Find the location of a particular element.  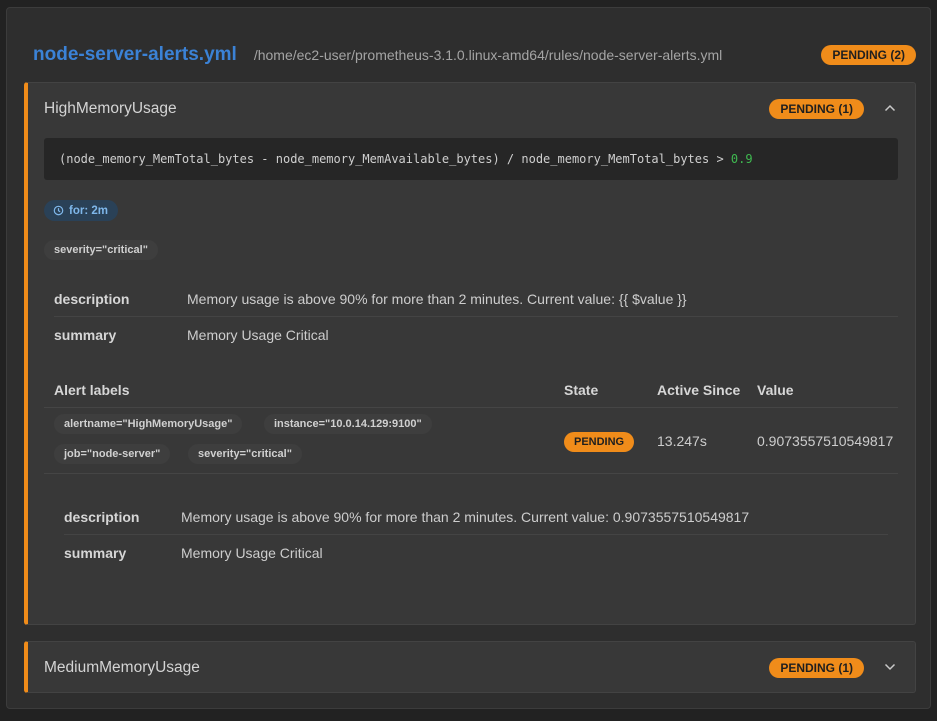

alert-value: 0.9073557510549817 is located at coordinates (825, 441).